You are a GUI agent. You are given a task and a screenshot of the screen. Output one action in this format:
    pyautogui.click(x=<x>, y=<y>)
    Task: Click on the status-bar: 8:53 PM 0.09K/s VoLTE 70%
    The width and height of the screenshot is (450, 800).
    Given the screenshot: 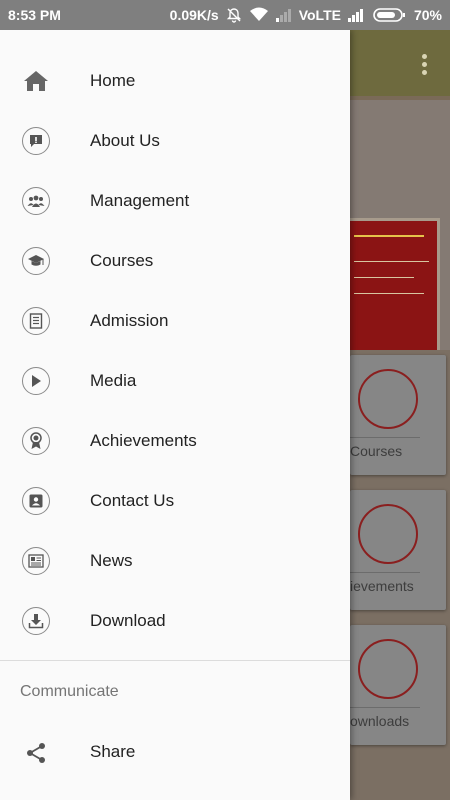 What is the action you would take?
    pyautogui.click(x=225, y=15)
    